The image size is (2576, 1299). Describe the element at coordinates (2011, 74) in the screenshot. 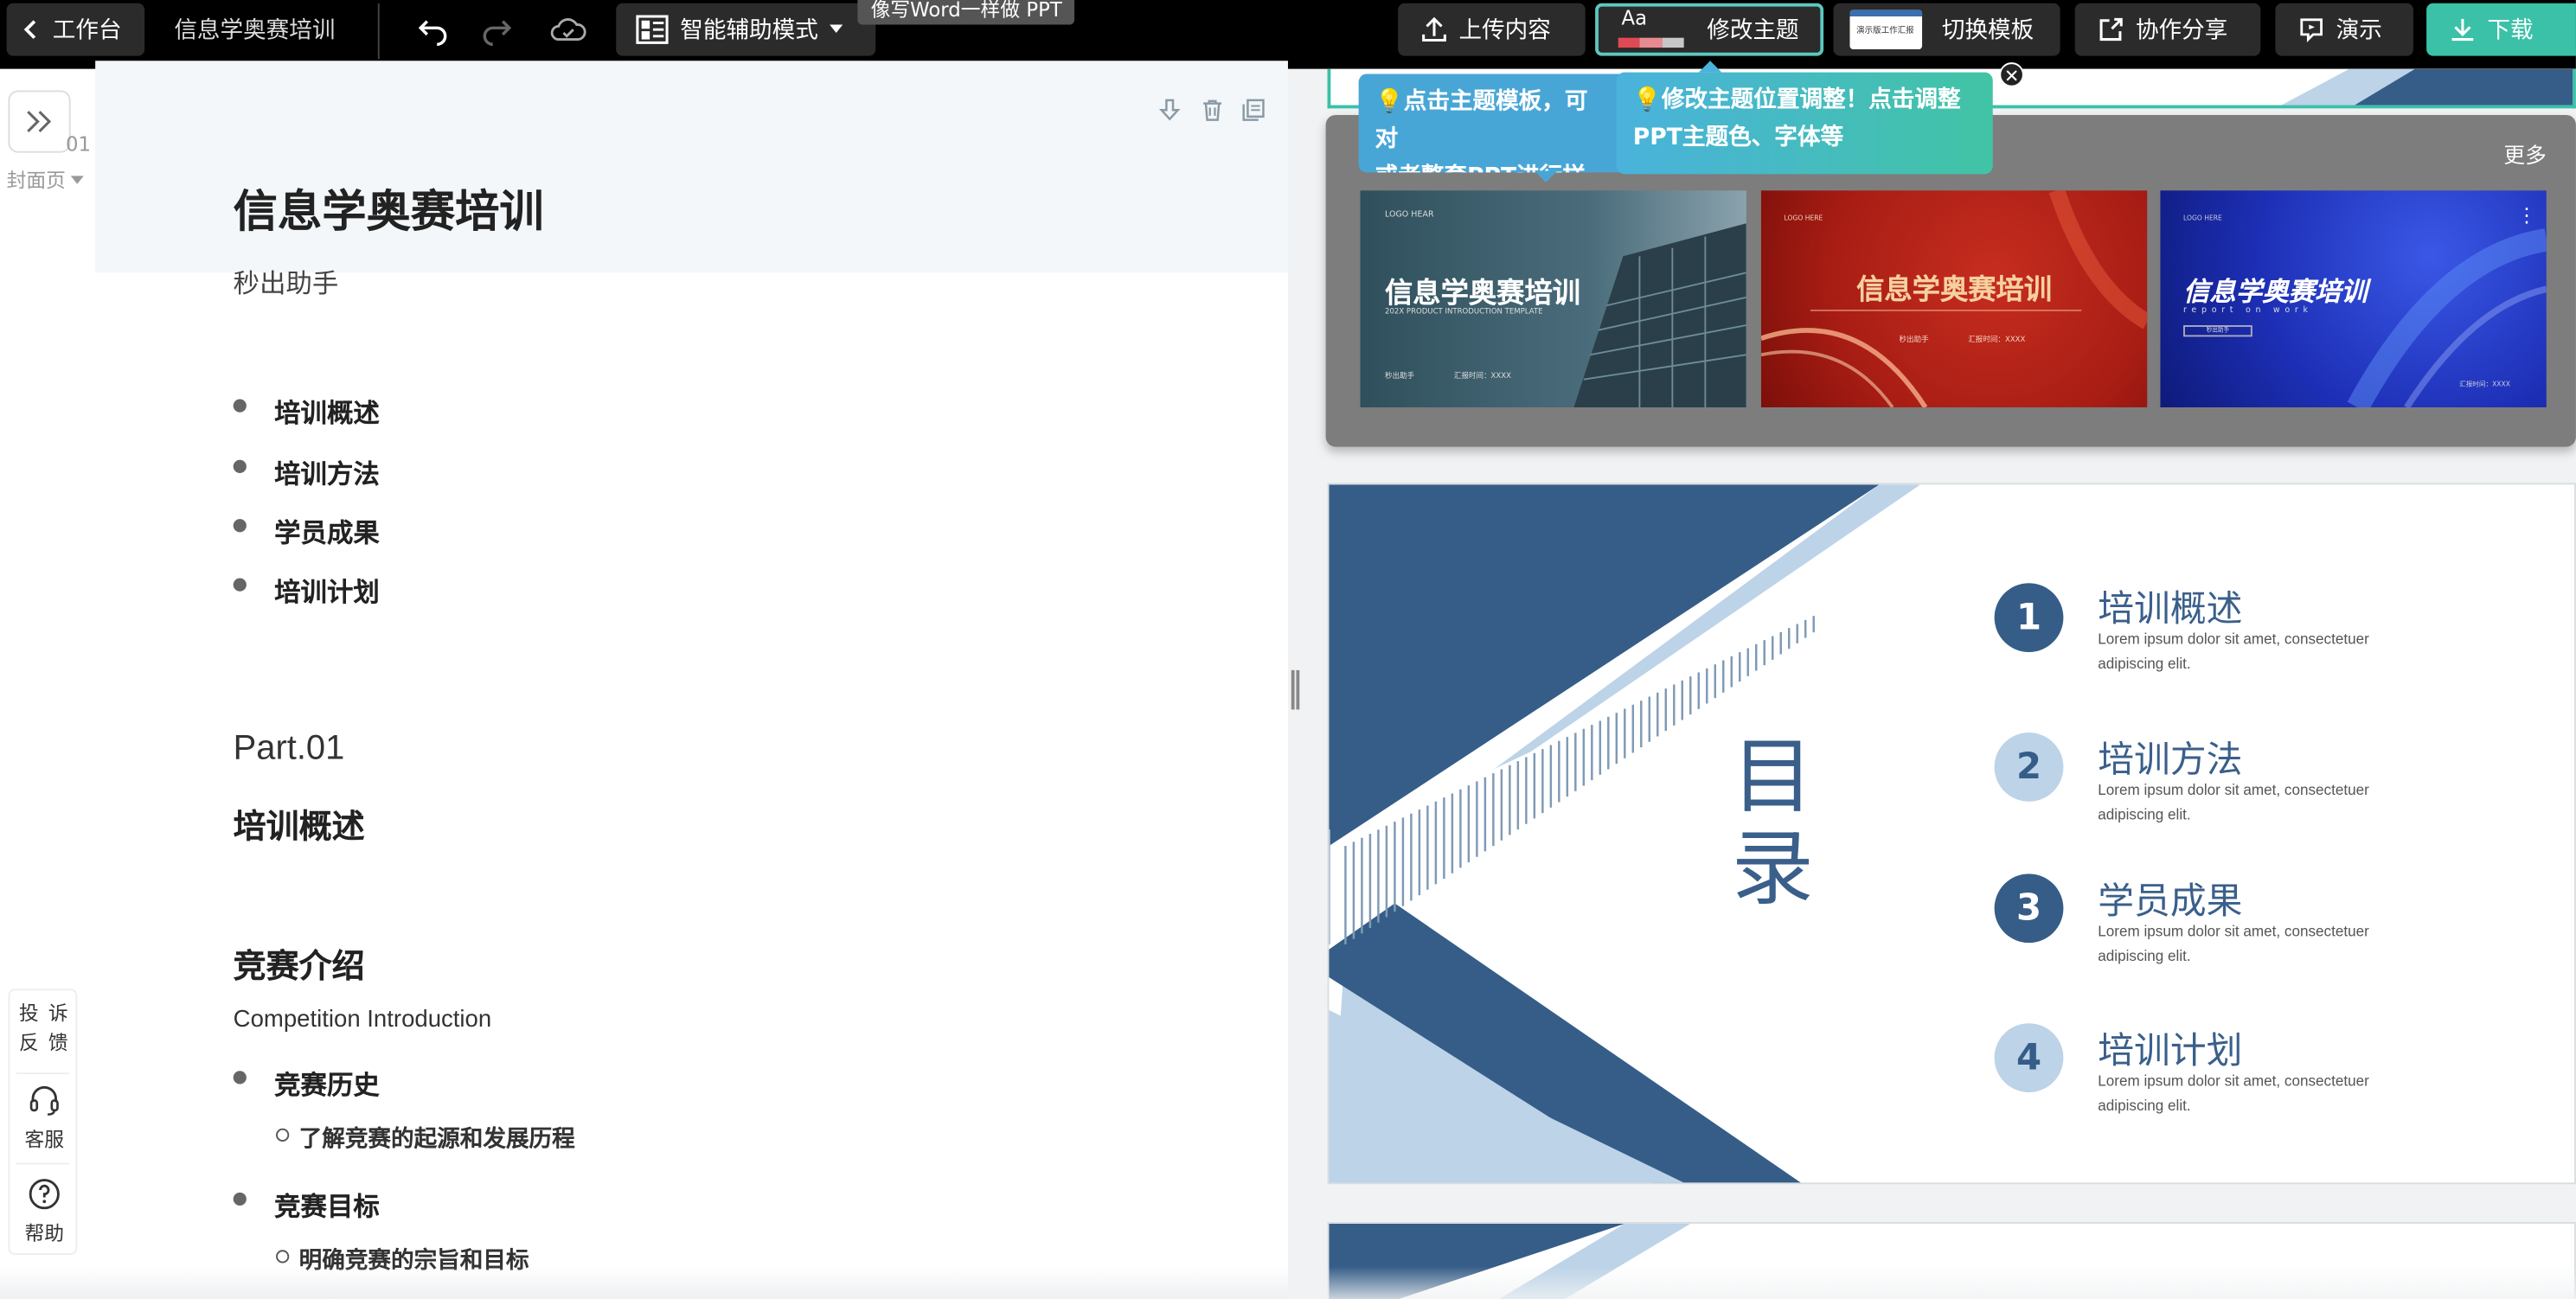

I see `close-tooltip-icon: ✕` at that location.